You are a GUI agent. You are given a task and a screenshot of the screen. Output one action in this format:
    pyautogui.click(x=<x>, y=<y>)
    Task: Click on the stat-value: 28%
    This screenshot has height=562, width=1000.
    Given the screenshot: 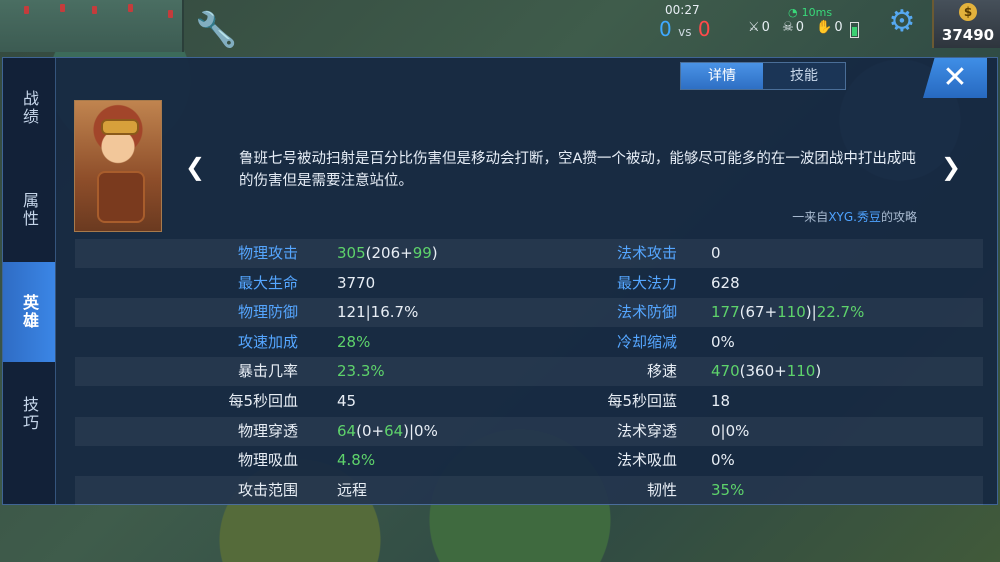 What is the action you would take?
    pyautogui.click(x=353, y=342)
    